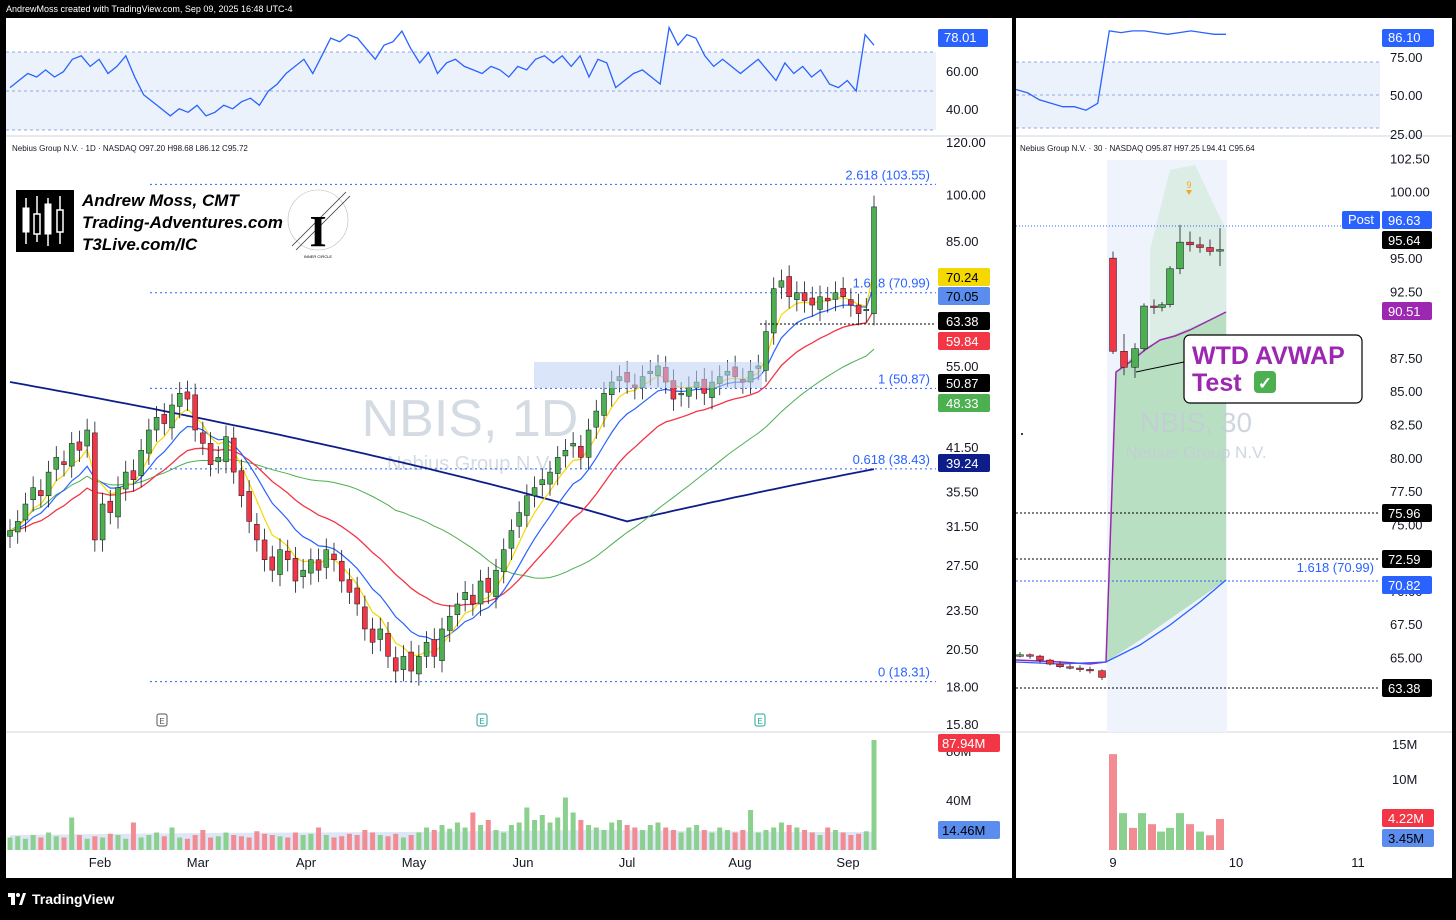 The height and width of the screenshot is (920, 1456). I want to click on daily-ohlc: O97.20 H98.68 L86.12 C95.72, so click(194, 148).